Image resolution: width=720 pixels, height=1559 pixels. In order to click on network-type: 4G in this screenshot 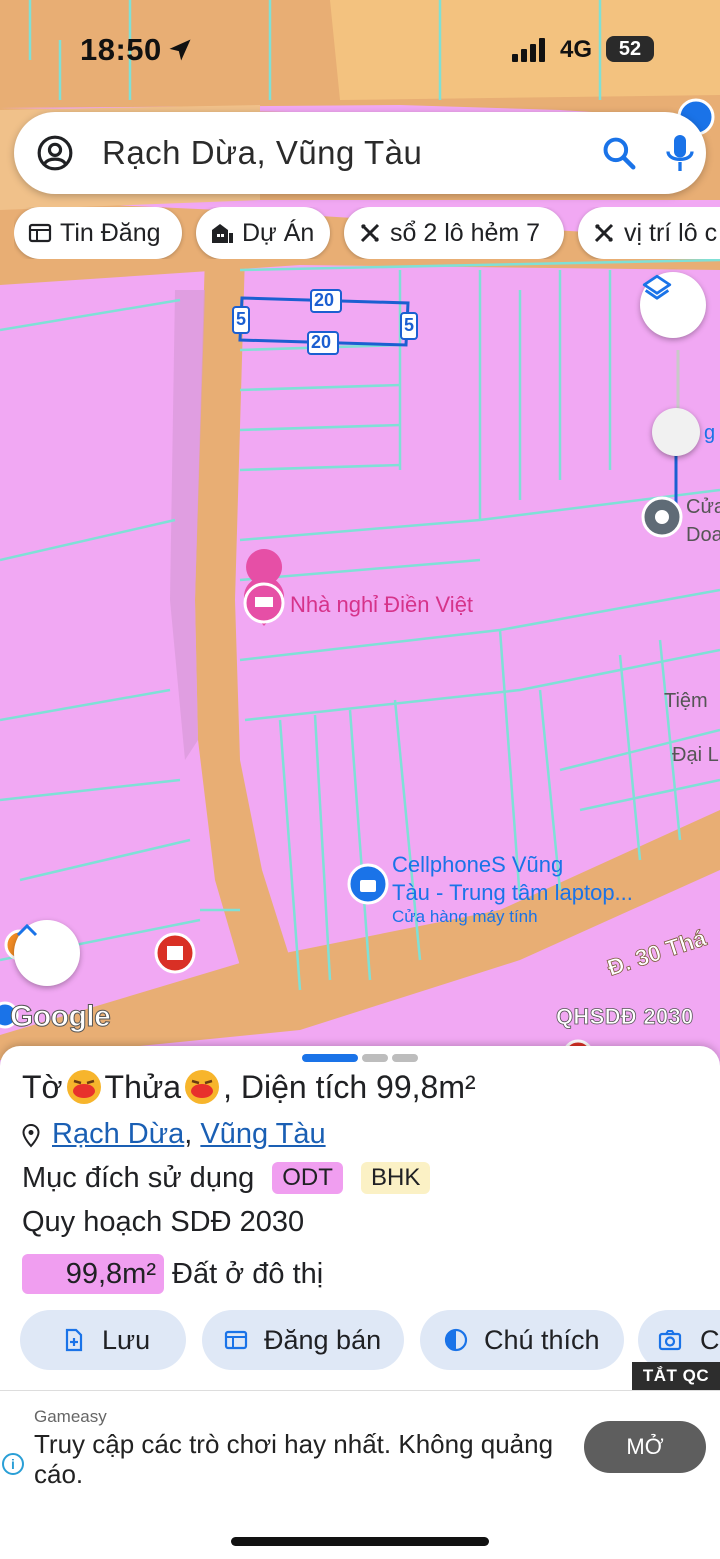, I will do `click(576, 49)`.